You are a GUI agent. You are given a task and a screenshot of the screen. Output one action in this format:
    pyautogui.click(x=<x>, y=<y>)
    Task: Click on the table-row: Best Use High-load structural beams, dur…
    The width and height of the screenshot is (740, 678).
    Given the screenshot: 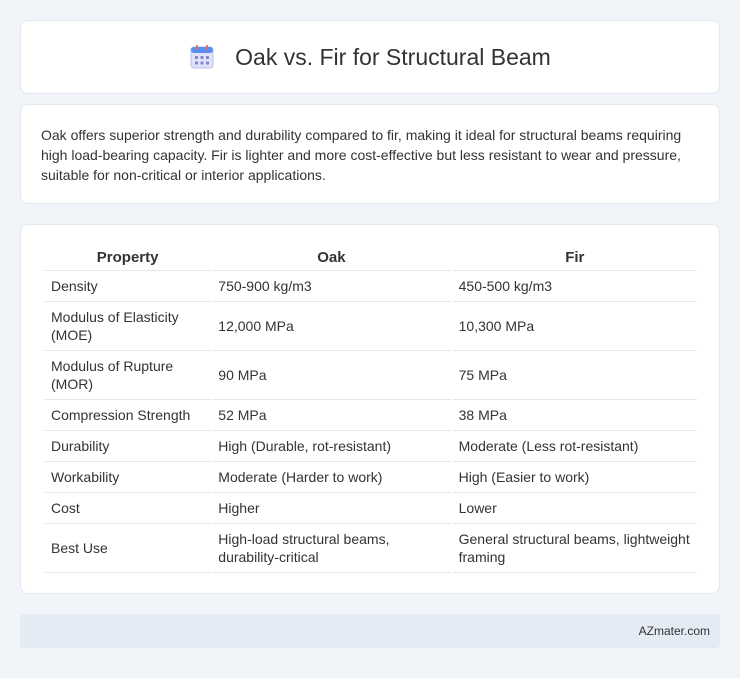 What is the action you would take?
    pyautogui.click(x=371, y=548)
    